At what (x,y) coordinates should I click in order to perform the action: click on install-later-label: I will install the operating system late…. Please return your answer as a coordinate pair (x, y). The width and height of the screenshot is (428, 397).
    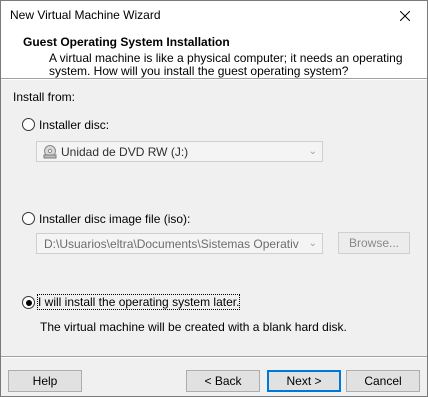
    Looking at the image, I should click on (138, 302).